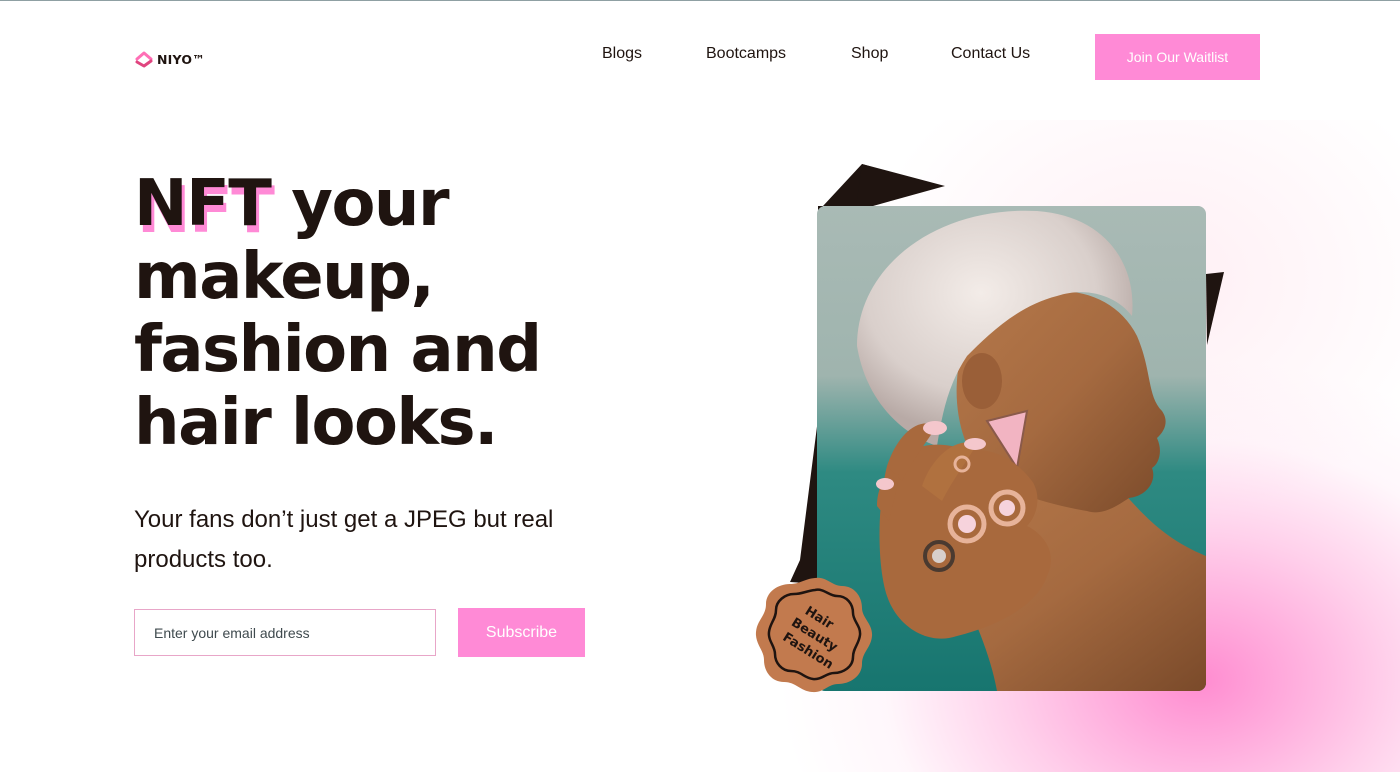  What do you see at coordinates (344, 519) in the screenshot?
I see `hero-subtitle-line-1: Your fans don’t just get a JPEG but real` at bounding box center [344, 519].